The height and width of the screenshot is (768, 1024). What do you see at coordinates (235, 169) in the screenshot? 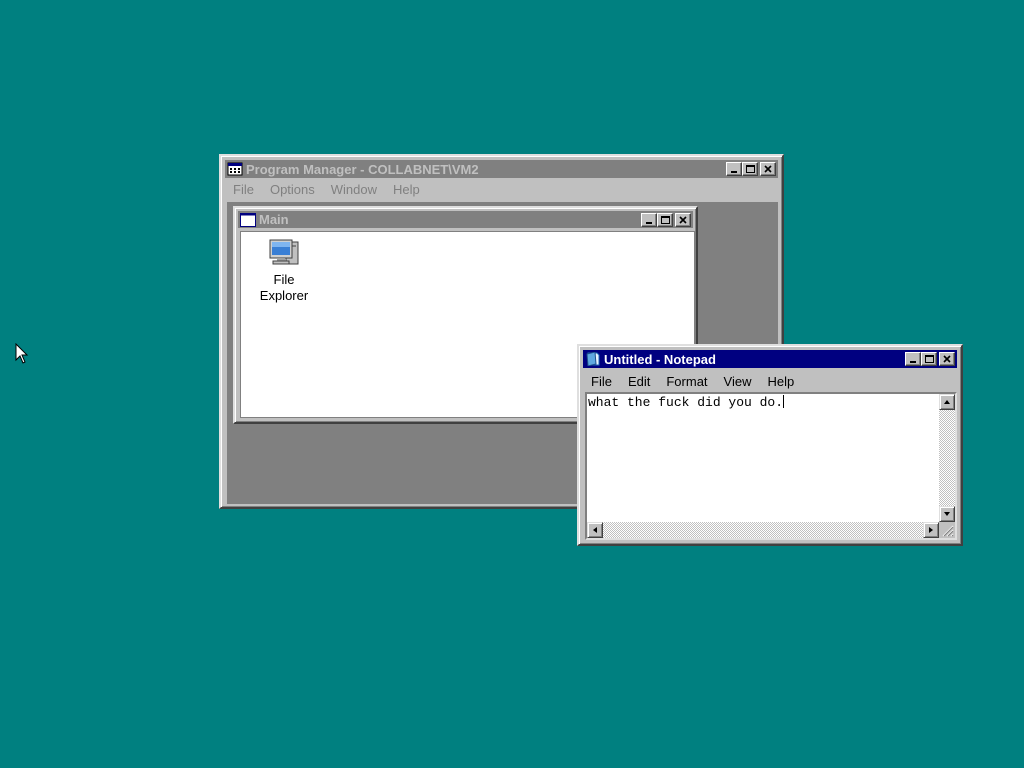
I see `program-manager-icon` at bounding box center [235, 169].